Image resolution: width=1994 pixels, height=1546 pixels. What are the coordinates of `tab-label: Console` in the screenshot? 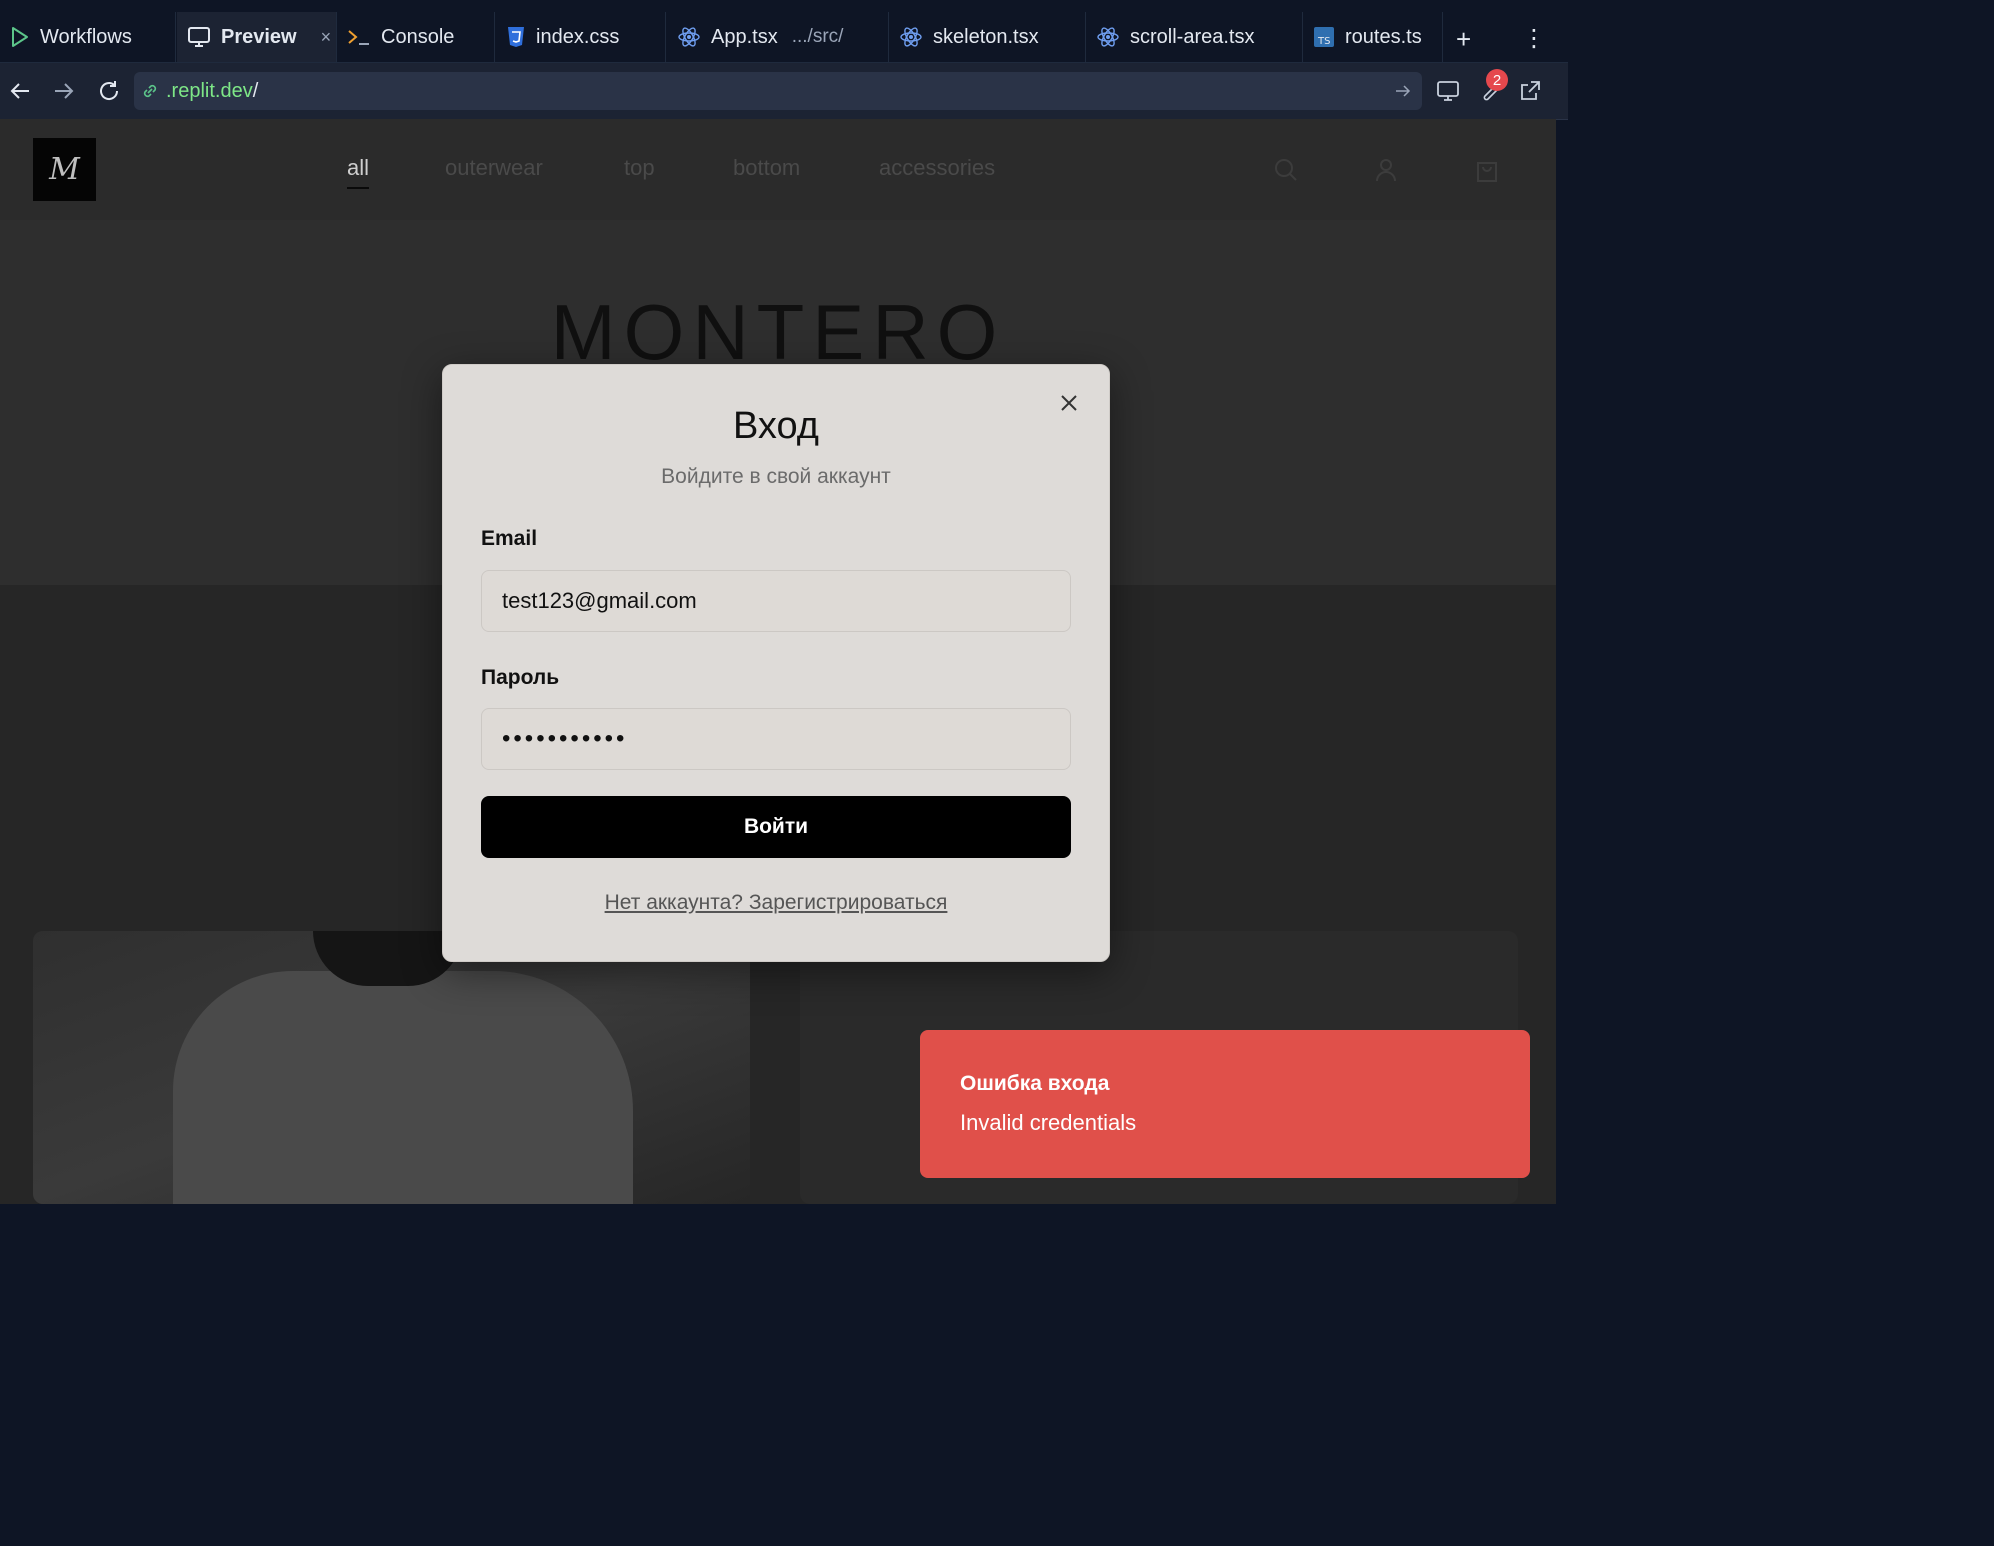 It's located at (418, 36).